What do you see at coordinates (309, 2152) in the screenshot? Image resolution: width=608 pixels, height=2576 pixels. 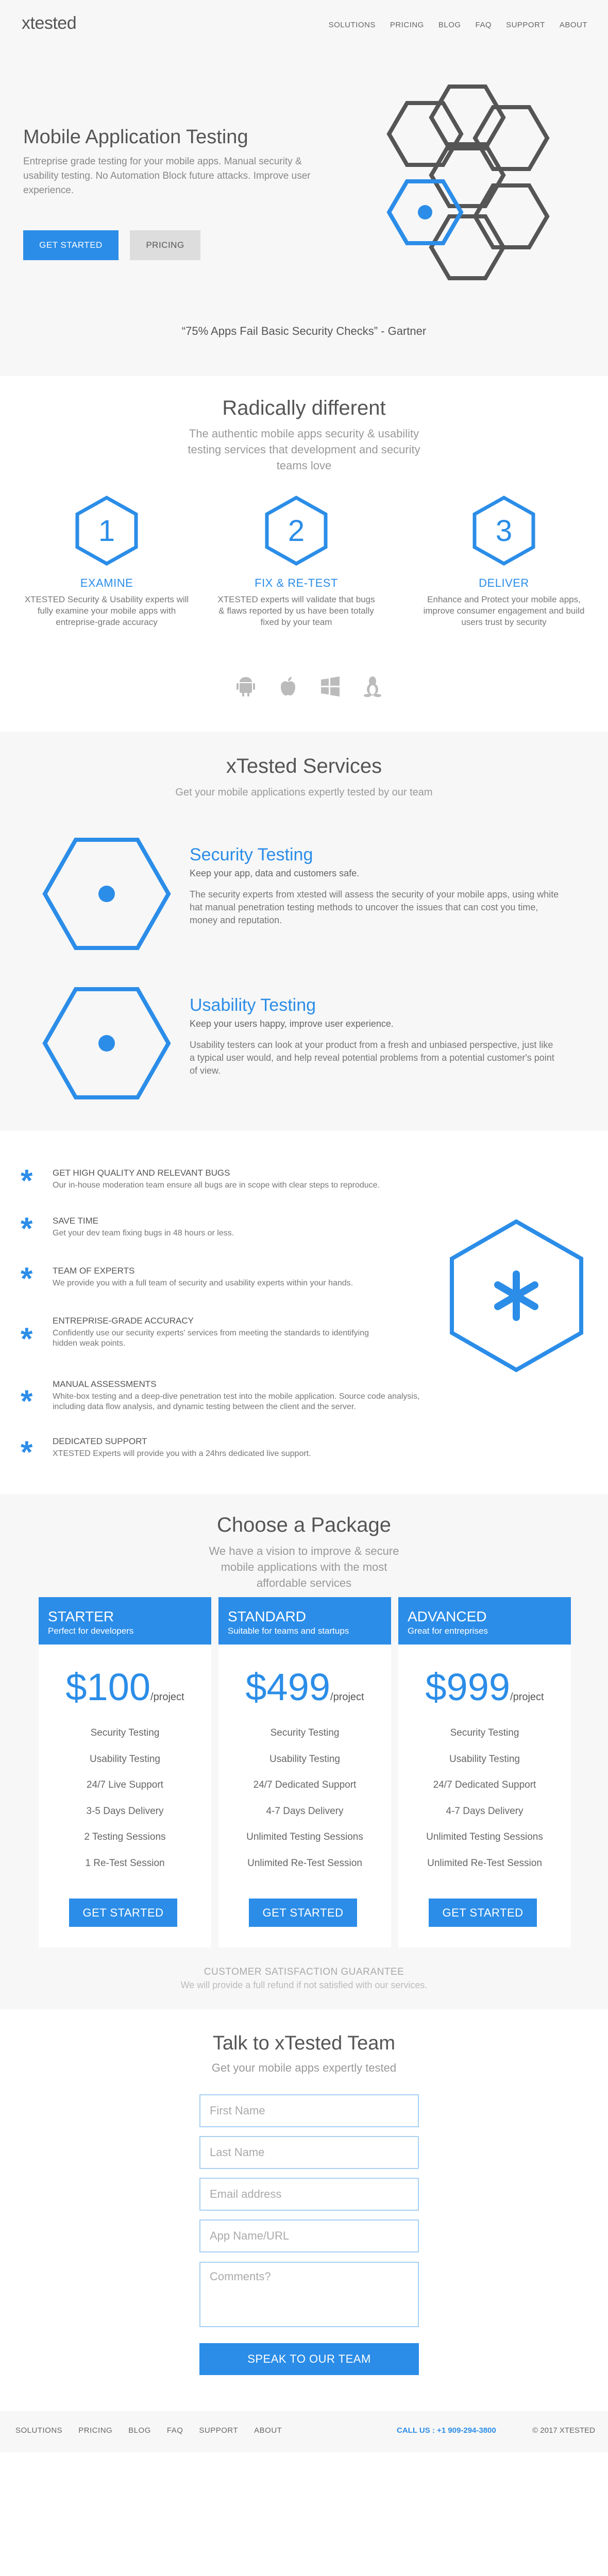 I see `last-name-field: Last Name` at bounding box center [309, 2152].